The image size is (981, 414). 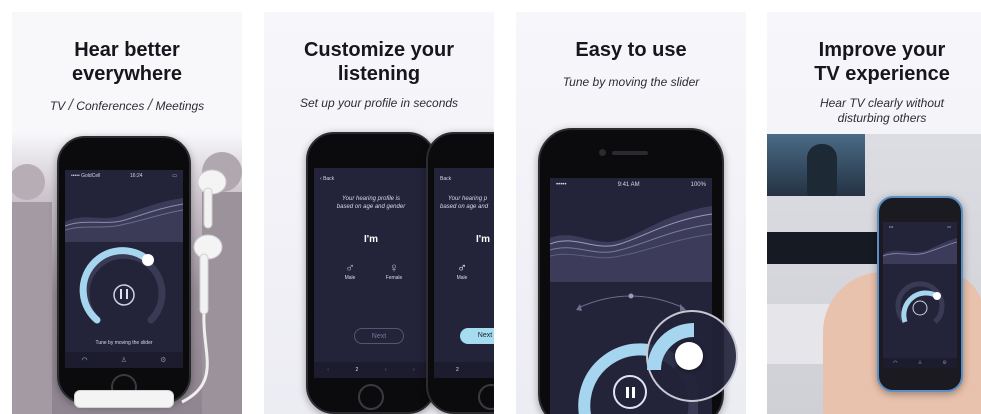 I want to click on tag-conferences: Conferences, so click(x=110, y=106).